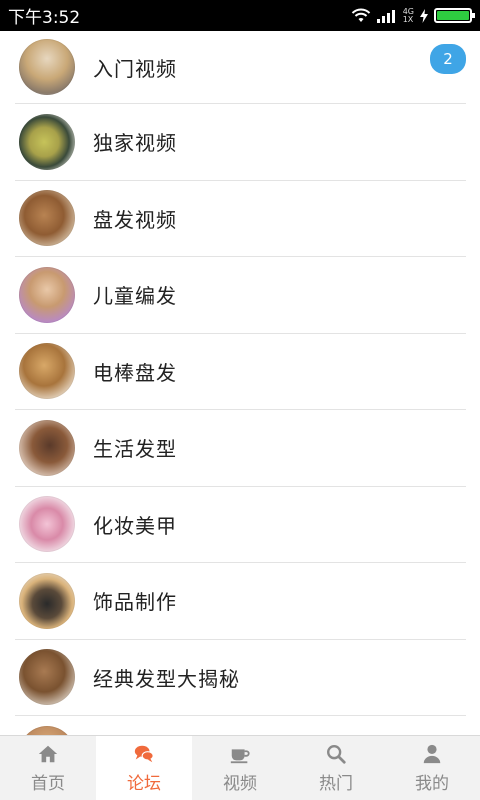 The height and width of the screenshot is (800, 480). Describe the element at coordinates (135, 525) in the screenshot. I see `forum-item-label: 化妆美甲` at that location.